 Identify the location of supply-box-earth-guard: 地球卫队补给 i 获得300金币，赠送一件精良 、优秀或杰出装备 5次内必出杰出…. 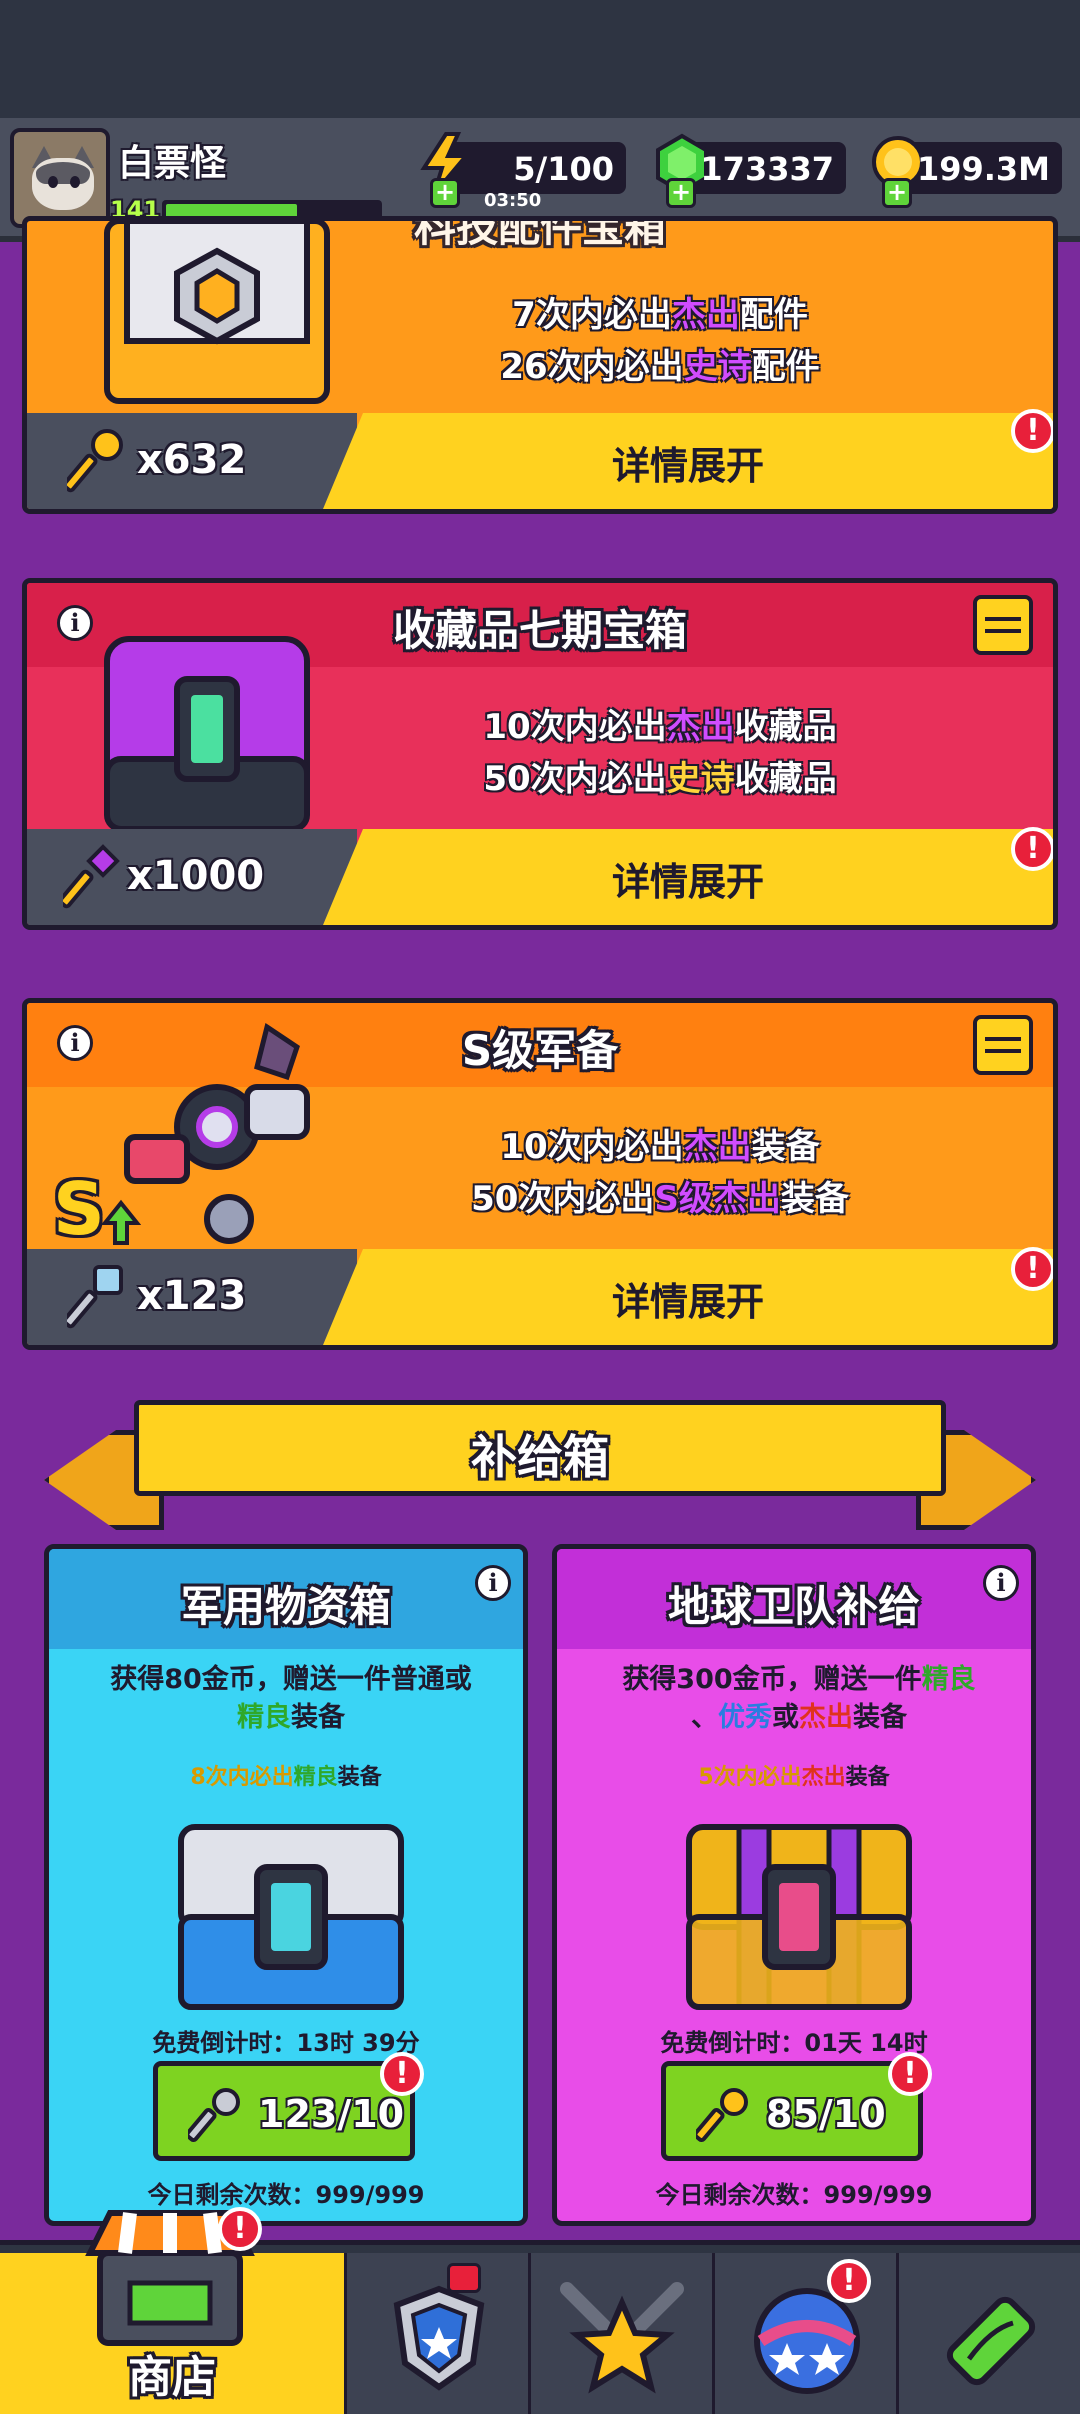
(794, 1885).